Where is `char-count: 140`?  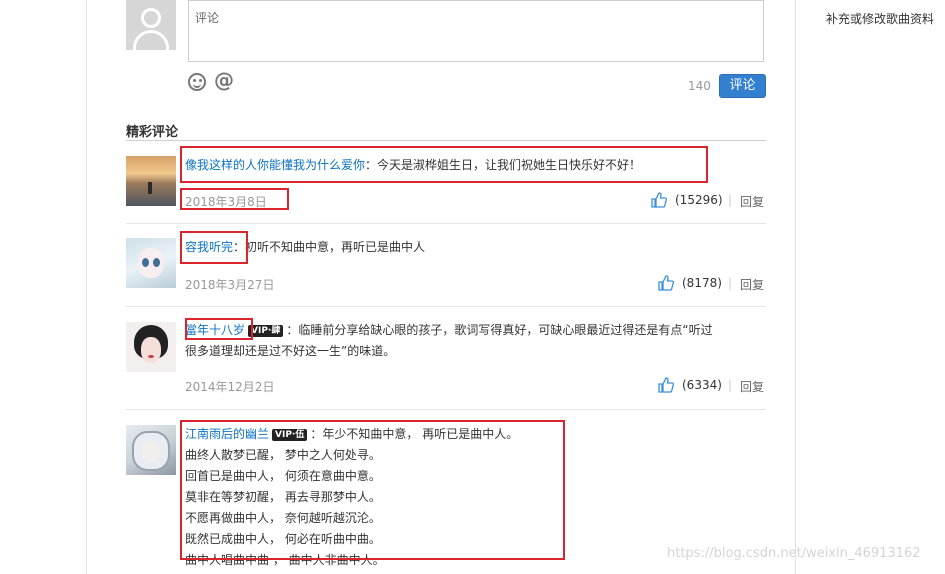 char-count: 140 is located at coordinates (699, 86).